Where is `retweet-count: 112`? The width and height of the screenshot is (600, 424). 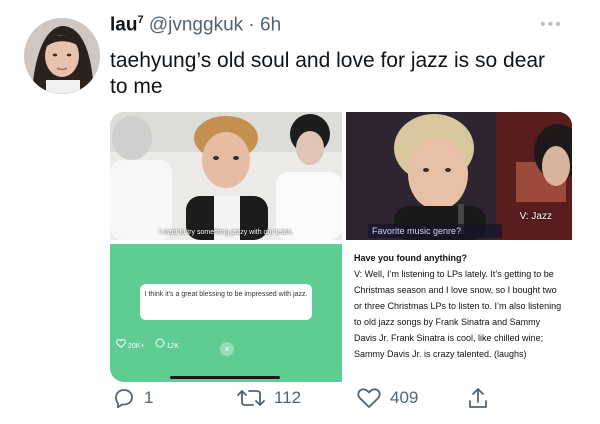
retweet-count: 112 is located at coordinates (288, 397).